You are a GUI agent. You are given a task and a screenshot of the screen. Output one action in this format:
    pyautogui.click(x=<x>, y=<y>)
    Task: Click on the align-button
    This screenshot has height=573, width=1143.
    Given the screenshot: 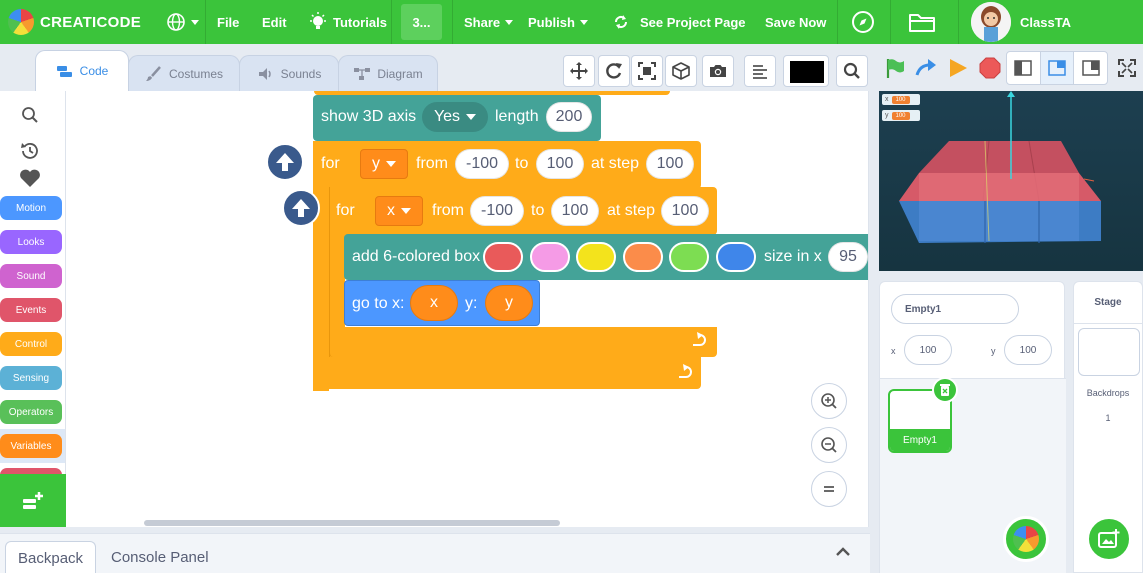 What is the action you would take?
    pyautogui.click(x=760, y=71)
    